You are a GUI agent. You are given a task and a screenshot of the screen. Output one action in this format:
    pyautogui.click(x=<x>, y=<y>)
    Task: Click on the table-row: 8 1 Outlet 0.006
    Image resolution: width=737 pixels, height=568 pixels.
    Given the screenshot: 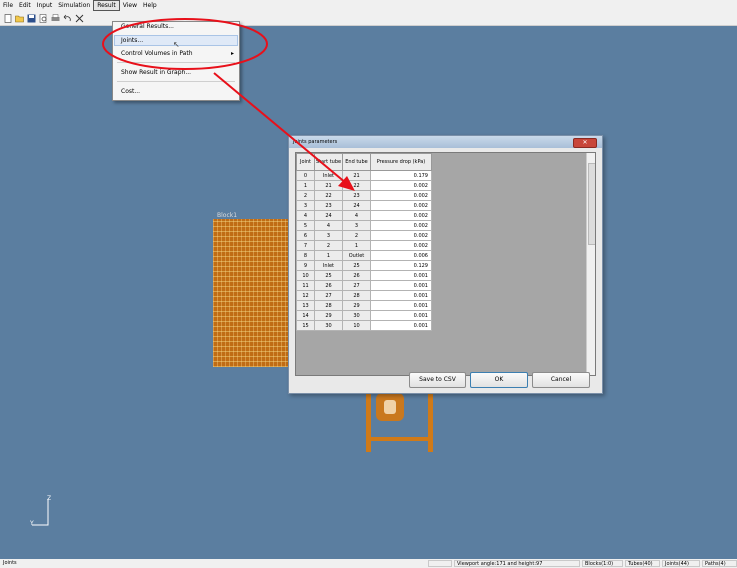 What is the action you would take?
    pyautogui.click(x=364, y=255)
    